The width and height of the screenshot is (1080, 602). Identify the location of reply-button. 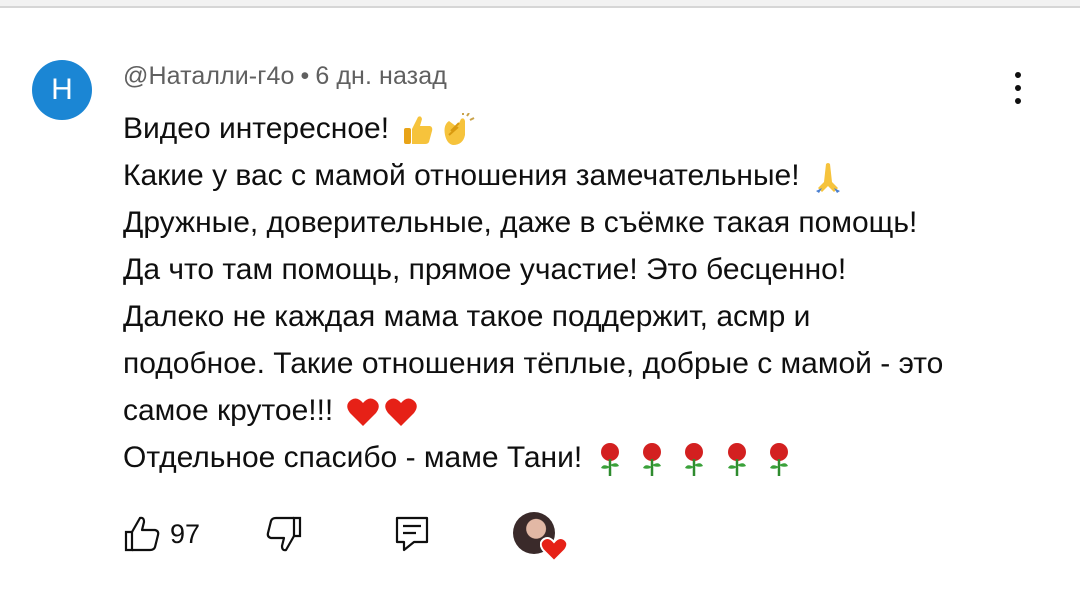
(412, 534).